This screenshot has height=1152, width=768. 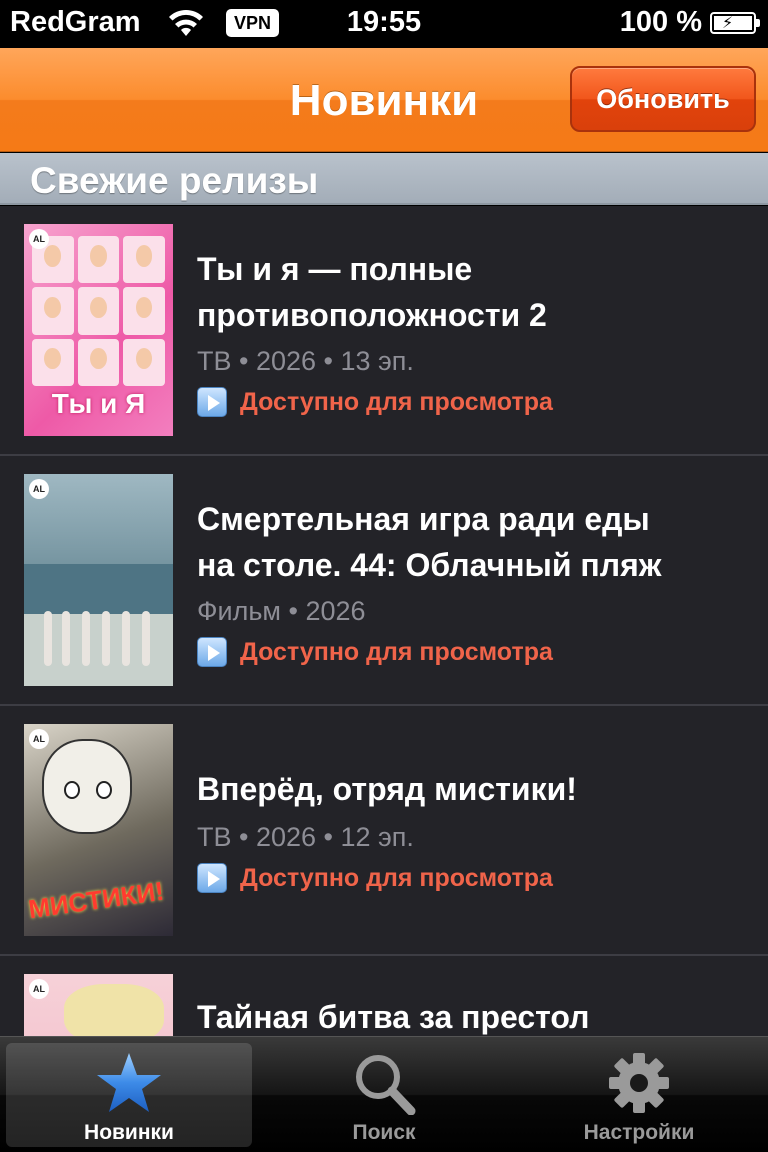 What do you see at coordinates (384, 1132) in the screenshot?
I see `tab-label: Поиск` at bounding box center [384, 1132].